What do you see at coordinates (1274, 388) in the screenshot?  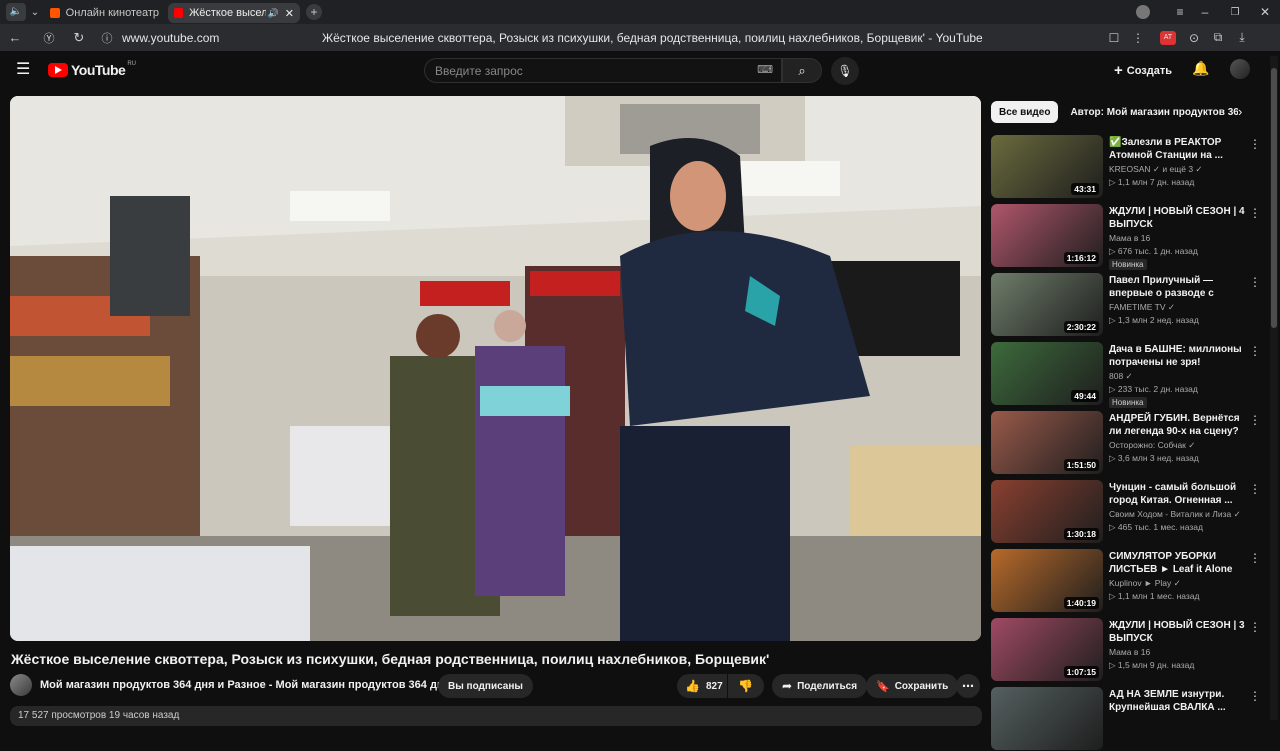 I see `page-scrollbar` at bounding box center [1274, 388].